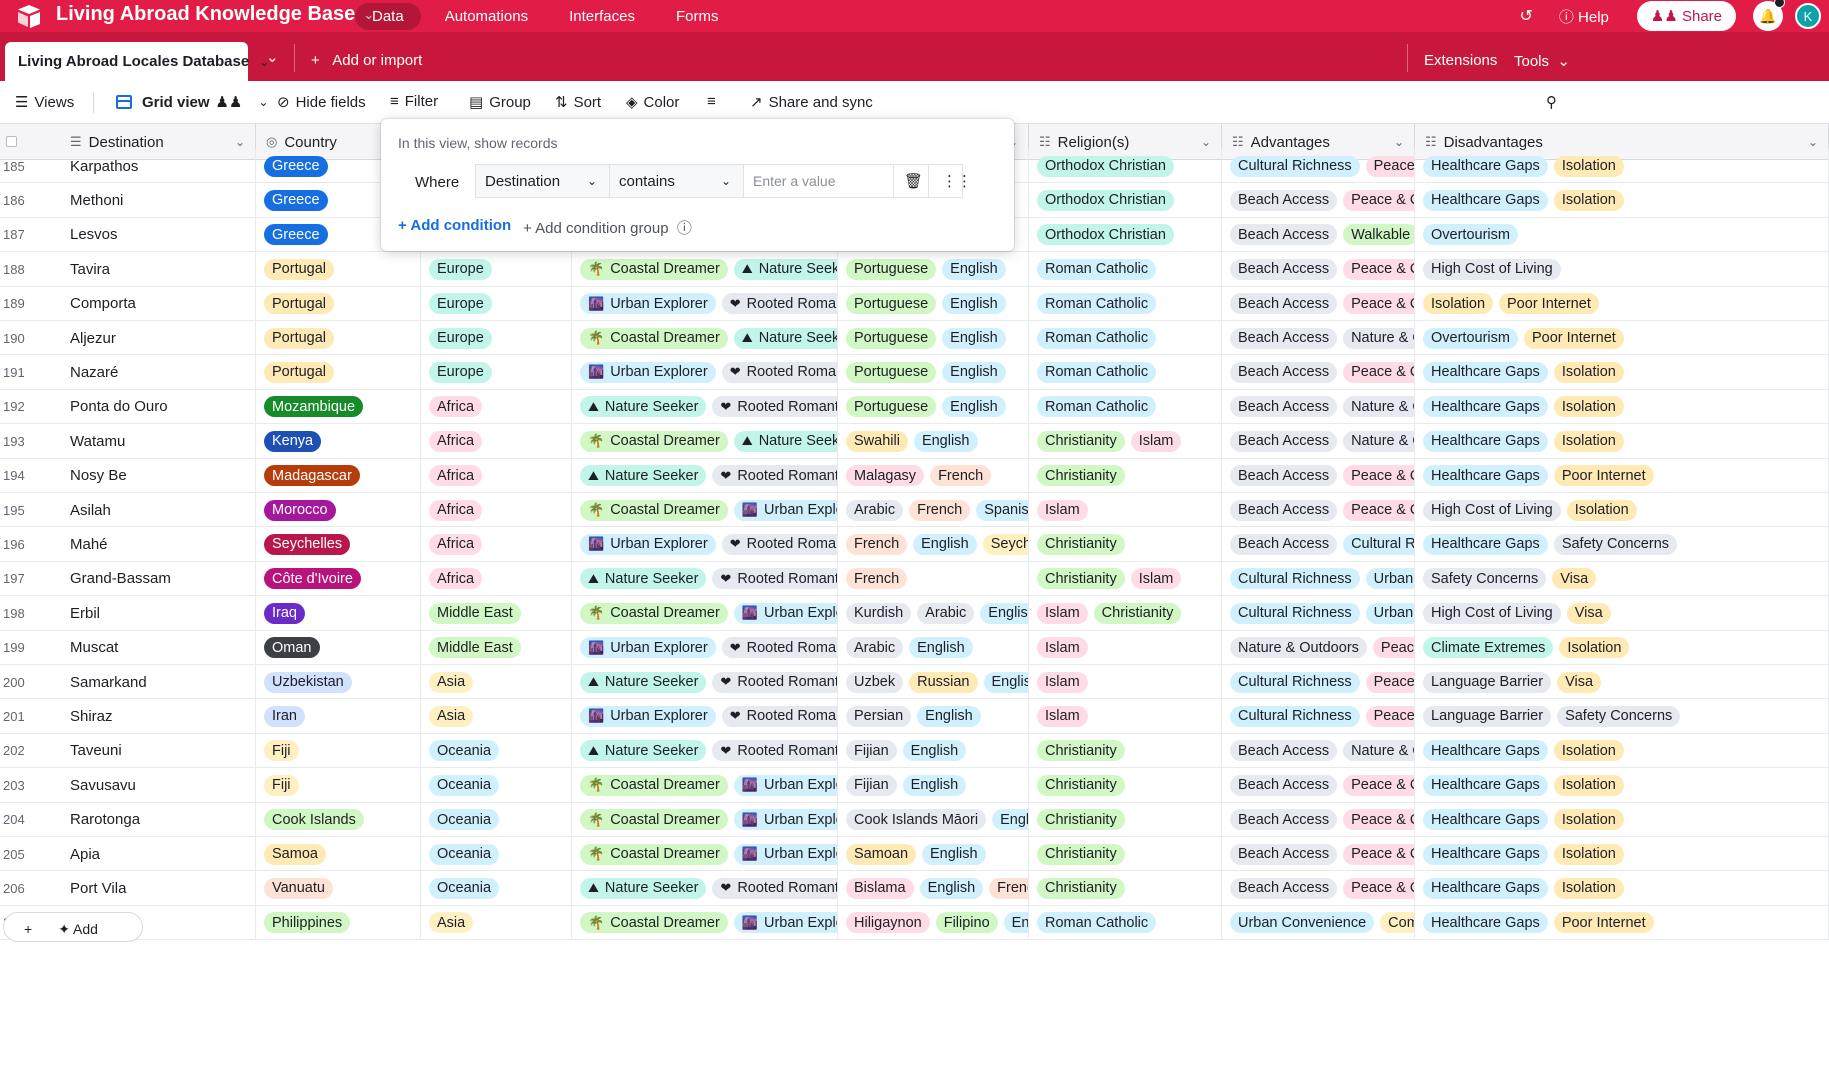 The width and height of the screenshot is (1829, 1086). What do you see at coordinates (158, 785) in the screenshot?
I see `cell-destination: Savusavu` at bounding box center [158, 785].